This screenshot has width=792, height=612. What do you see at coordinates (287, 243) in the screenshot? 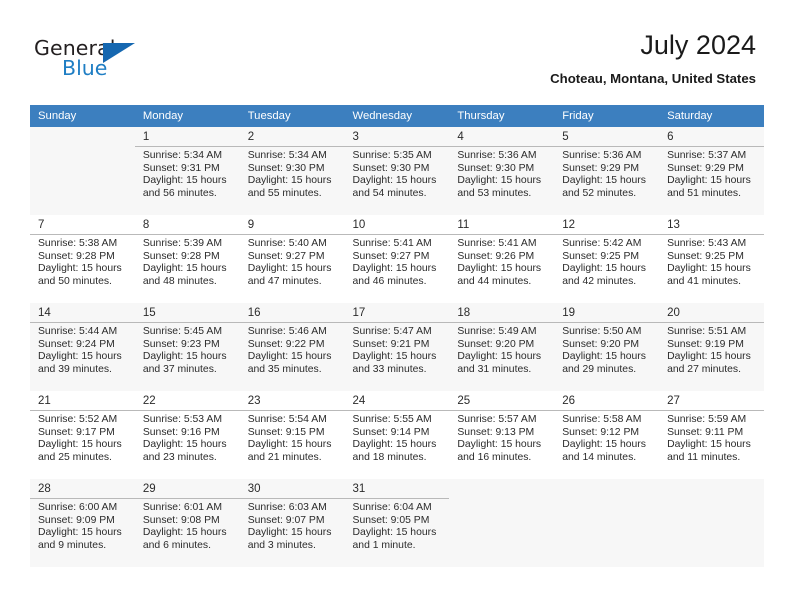
I see `sunrise-text: Sunrise: 5:40 AM` at bounding box center [287, 243].